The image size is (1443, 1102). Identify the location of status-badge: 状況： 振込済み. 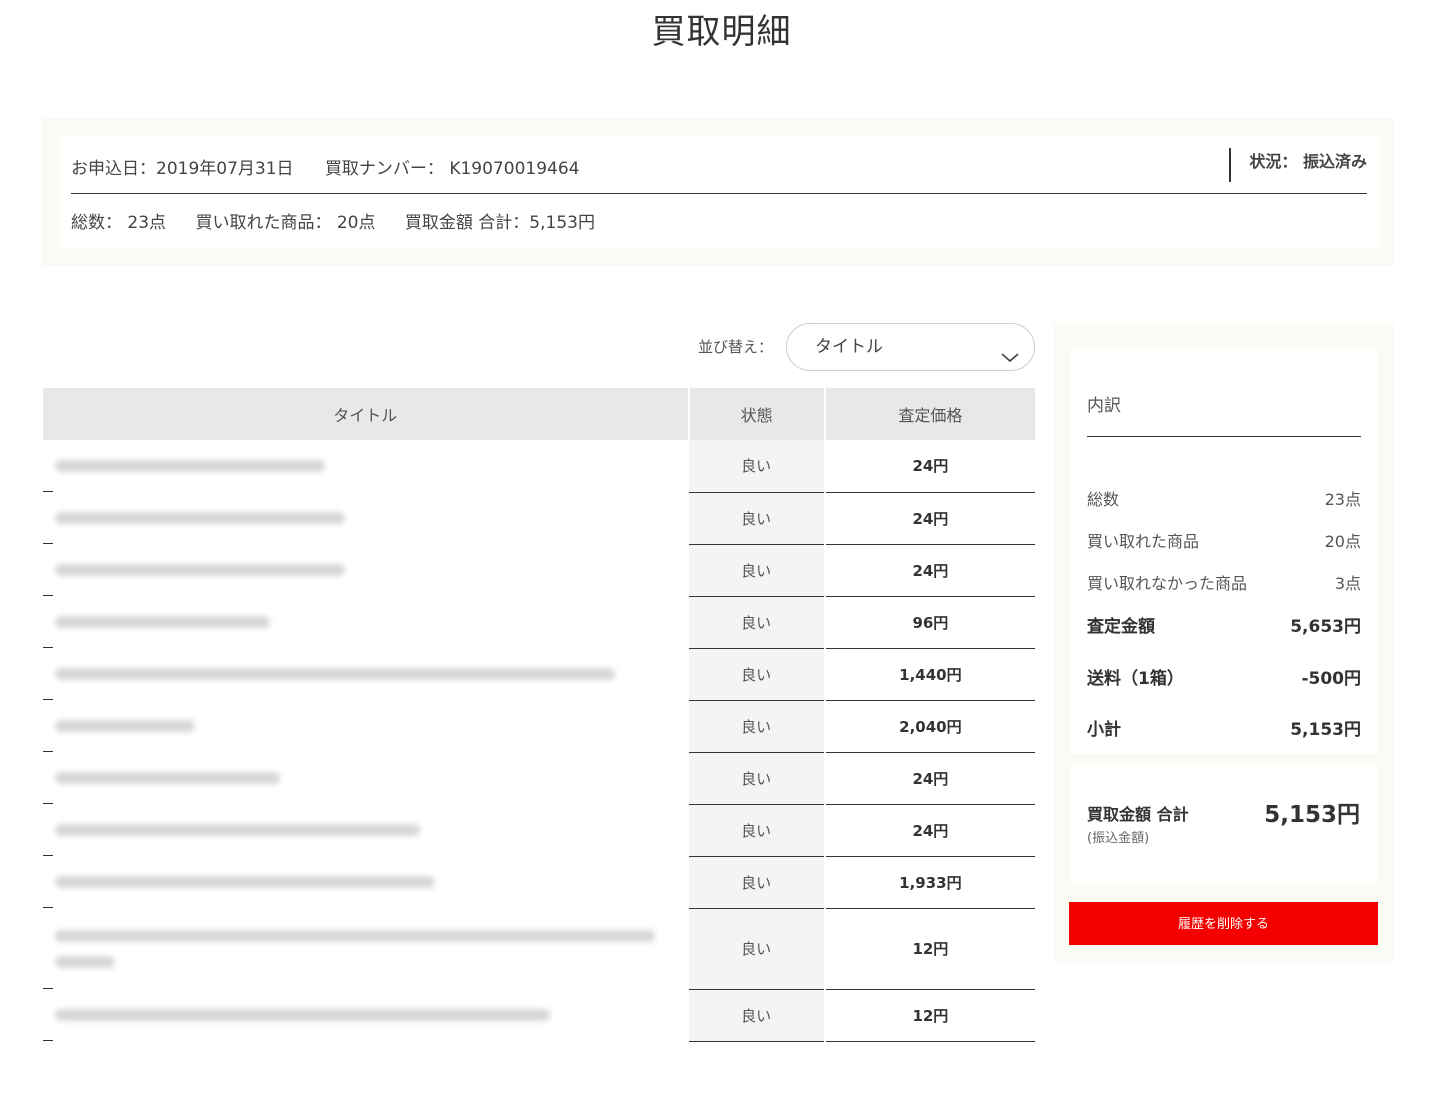
(1298, 165).